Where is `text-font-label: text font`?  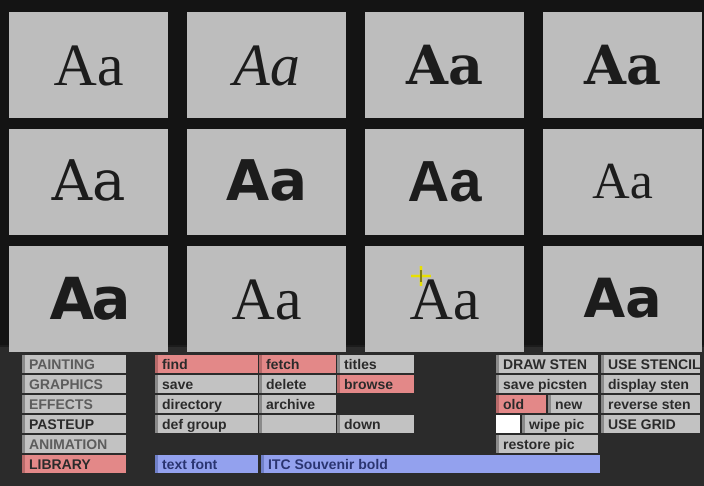 text-font-label: text font is located at coordinates (206, 464).